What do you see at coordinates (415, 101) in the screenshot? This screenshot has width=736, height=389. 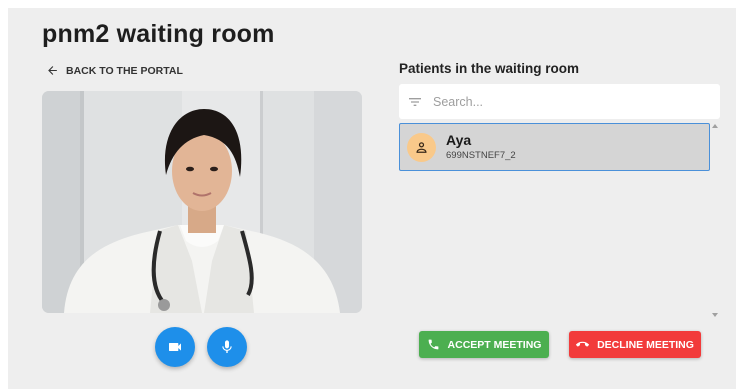 I see `filter-list-icon` at bounding box center [415, 101].